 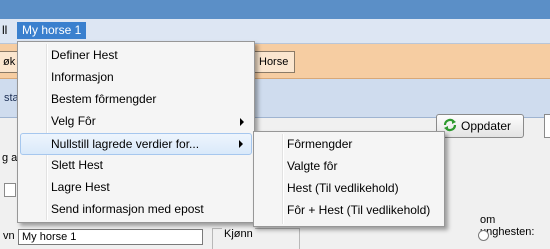 What do you see at coordinates (10, 190) in the screenshot?
I see `checkbox` at bounding box center [10, 190].